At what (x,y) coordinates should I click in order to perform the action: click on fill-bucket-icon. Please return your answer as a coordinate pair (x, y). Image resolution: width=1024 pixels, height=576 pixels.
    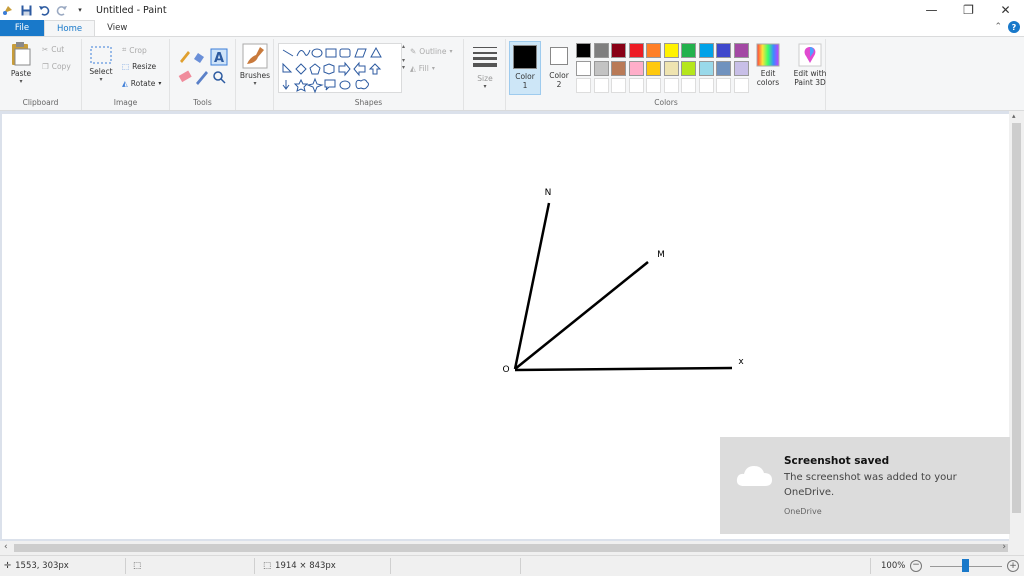
    Looking at the image, I should click on (199, 58).